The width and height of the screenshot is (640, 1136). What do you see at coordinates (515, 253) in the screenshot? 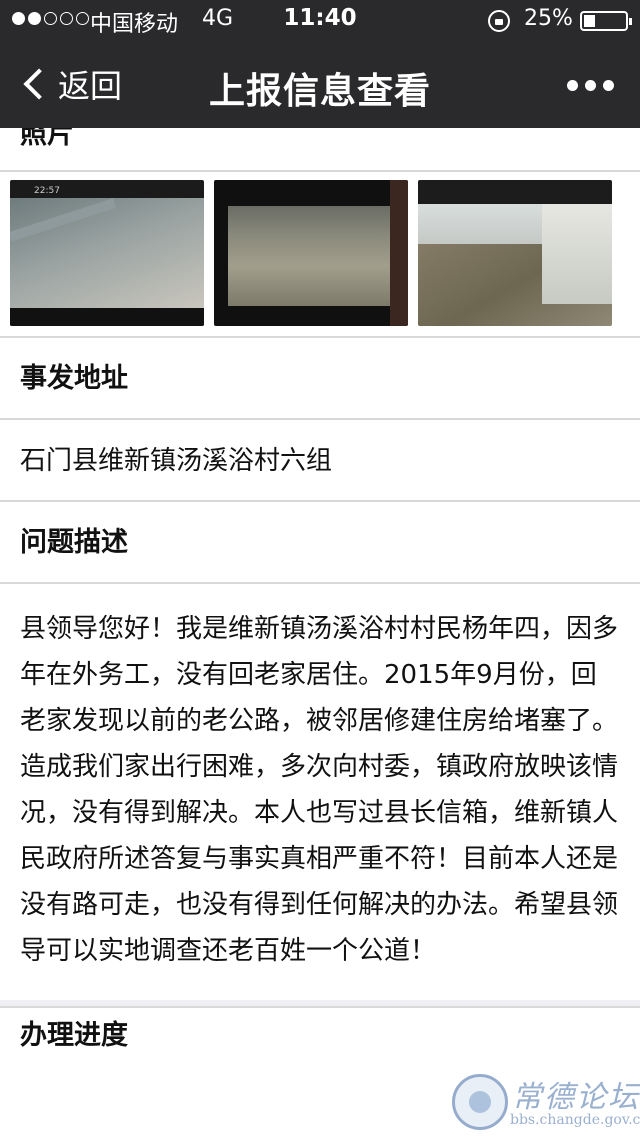
I see `house-yard-photo` at bounding box center [515, 253].